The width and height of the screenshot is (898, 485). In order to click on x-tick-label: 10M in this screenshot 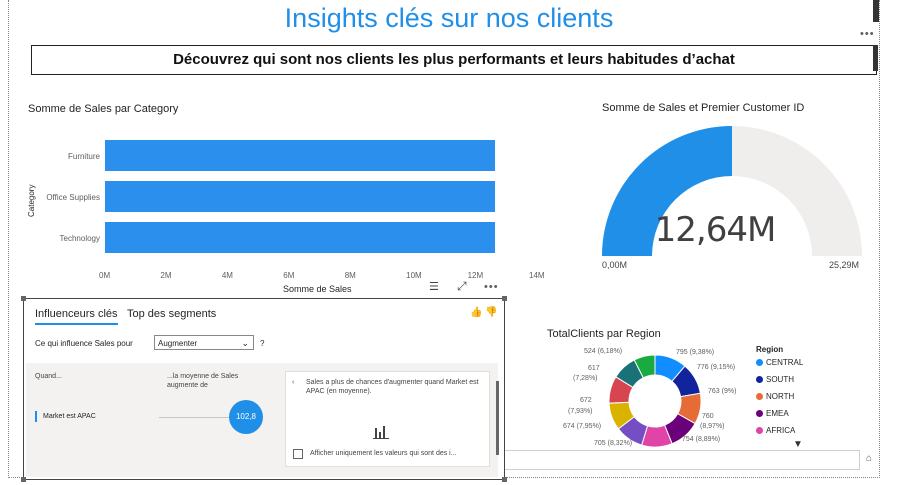, I will do `click(414, 275)`.